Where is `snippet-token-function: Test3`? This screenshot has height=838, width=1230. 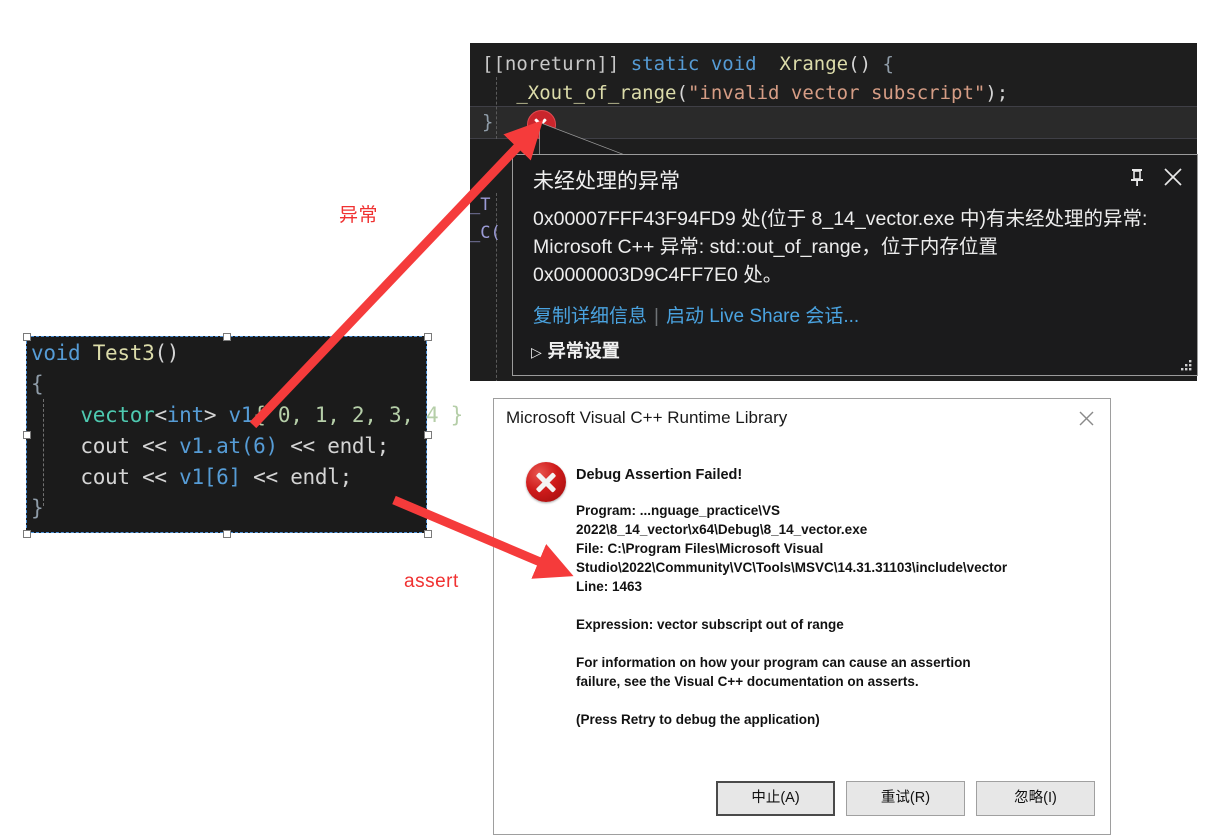 snippet-token-function: Test3 is located at coordinates (123, 353).